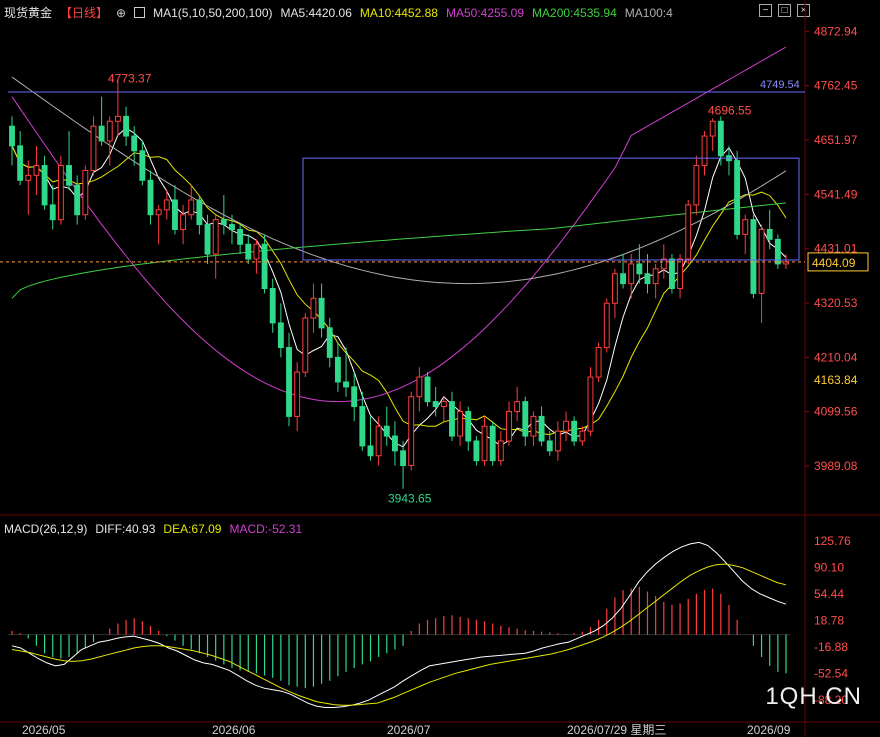  What do you see at coordinates (44, 730) in the screenshot?
I see `x-axis-label: 2026/05` at bounding box center [44, 730].